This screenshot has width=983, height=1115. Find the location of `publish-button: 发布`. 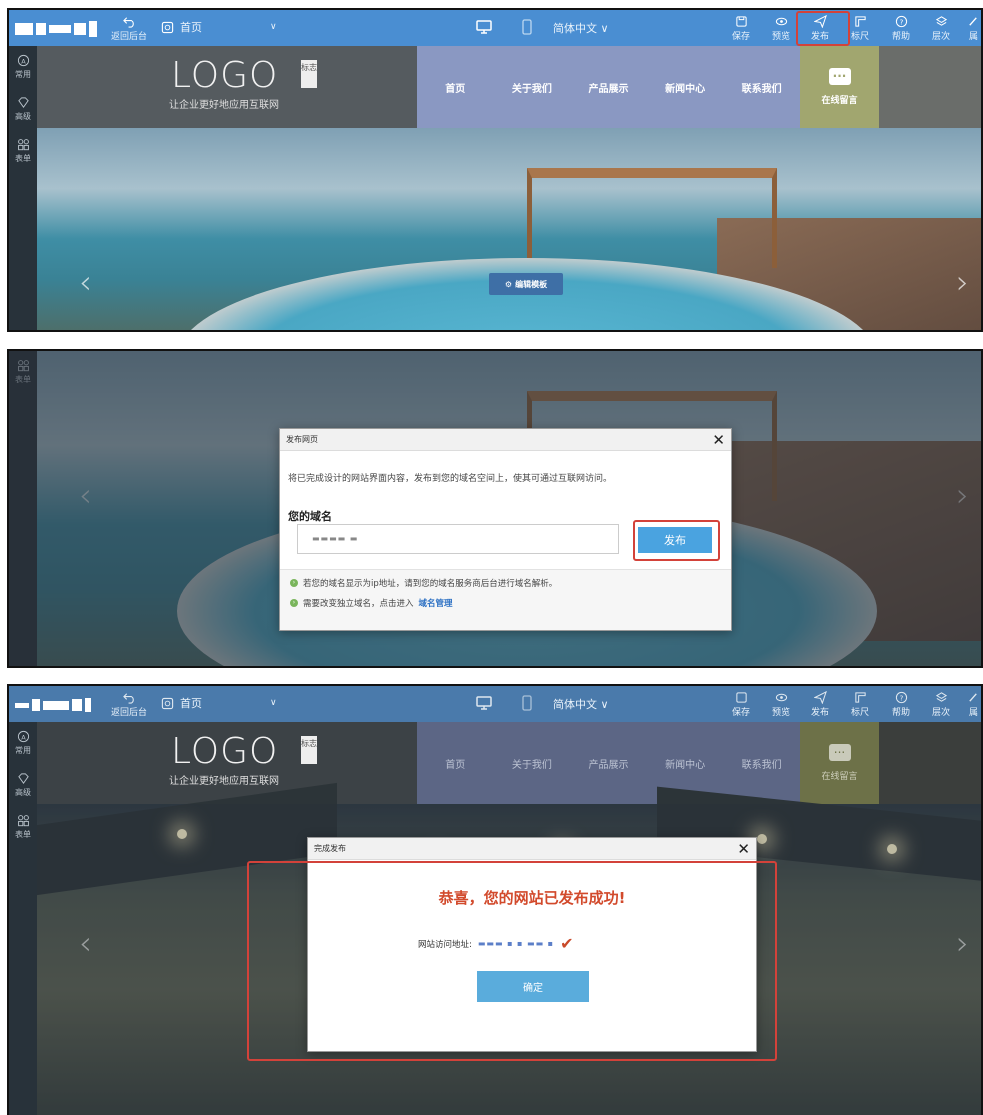

publish-button: 发布 is located at coordinates (820, 704).